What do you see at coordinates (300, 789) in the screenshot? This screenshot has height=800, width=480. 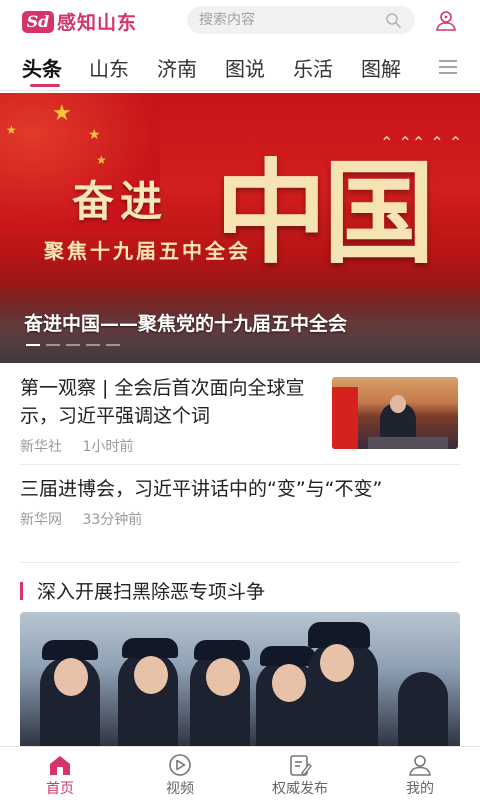 I see `nav-official-release-label: 权威发布` at bounding box center [300, 789].